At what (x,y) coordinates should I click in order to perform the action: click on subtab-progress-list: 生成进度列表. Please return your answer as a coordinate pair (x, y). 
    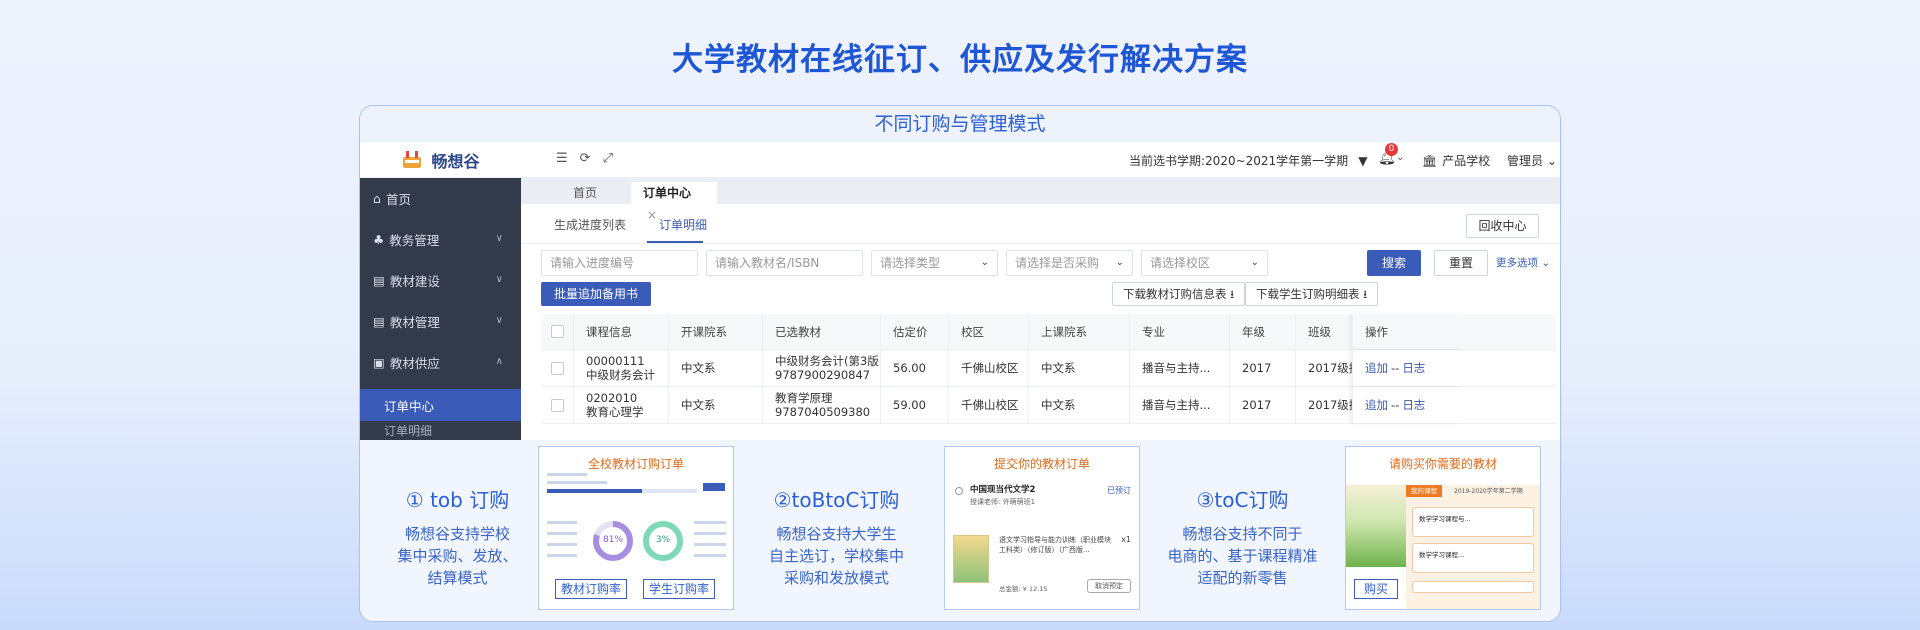
    Looking at the image, I should click on (590, 224).